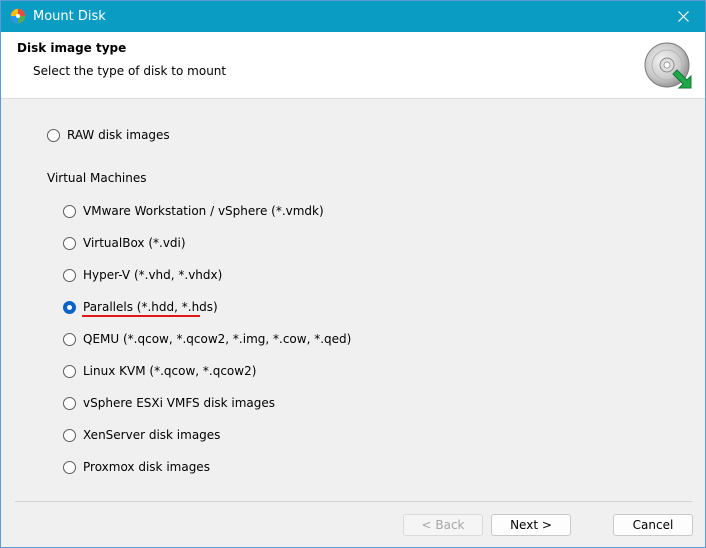  Describe the element at coordinates (152, 435) in the screenshot. I see `radio-label: XenServer disk images` at that location.